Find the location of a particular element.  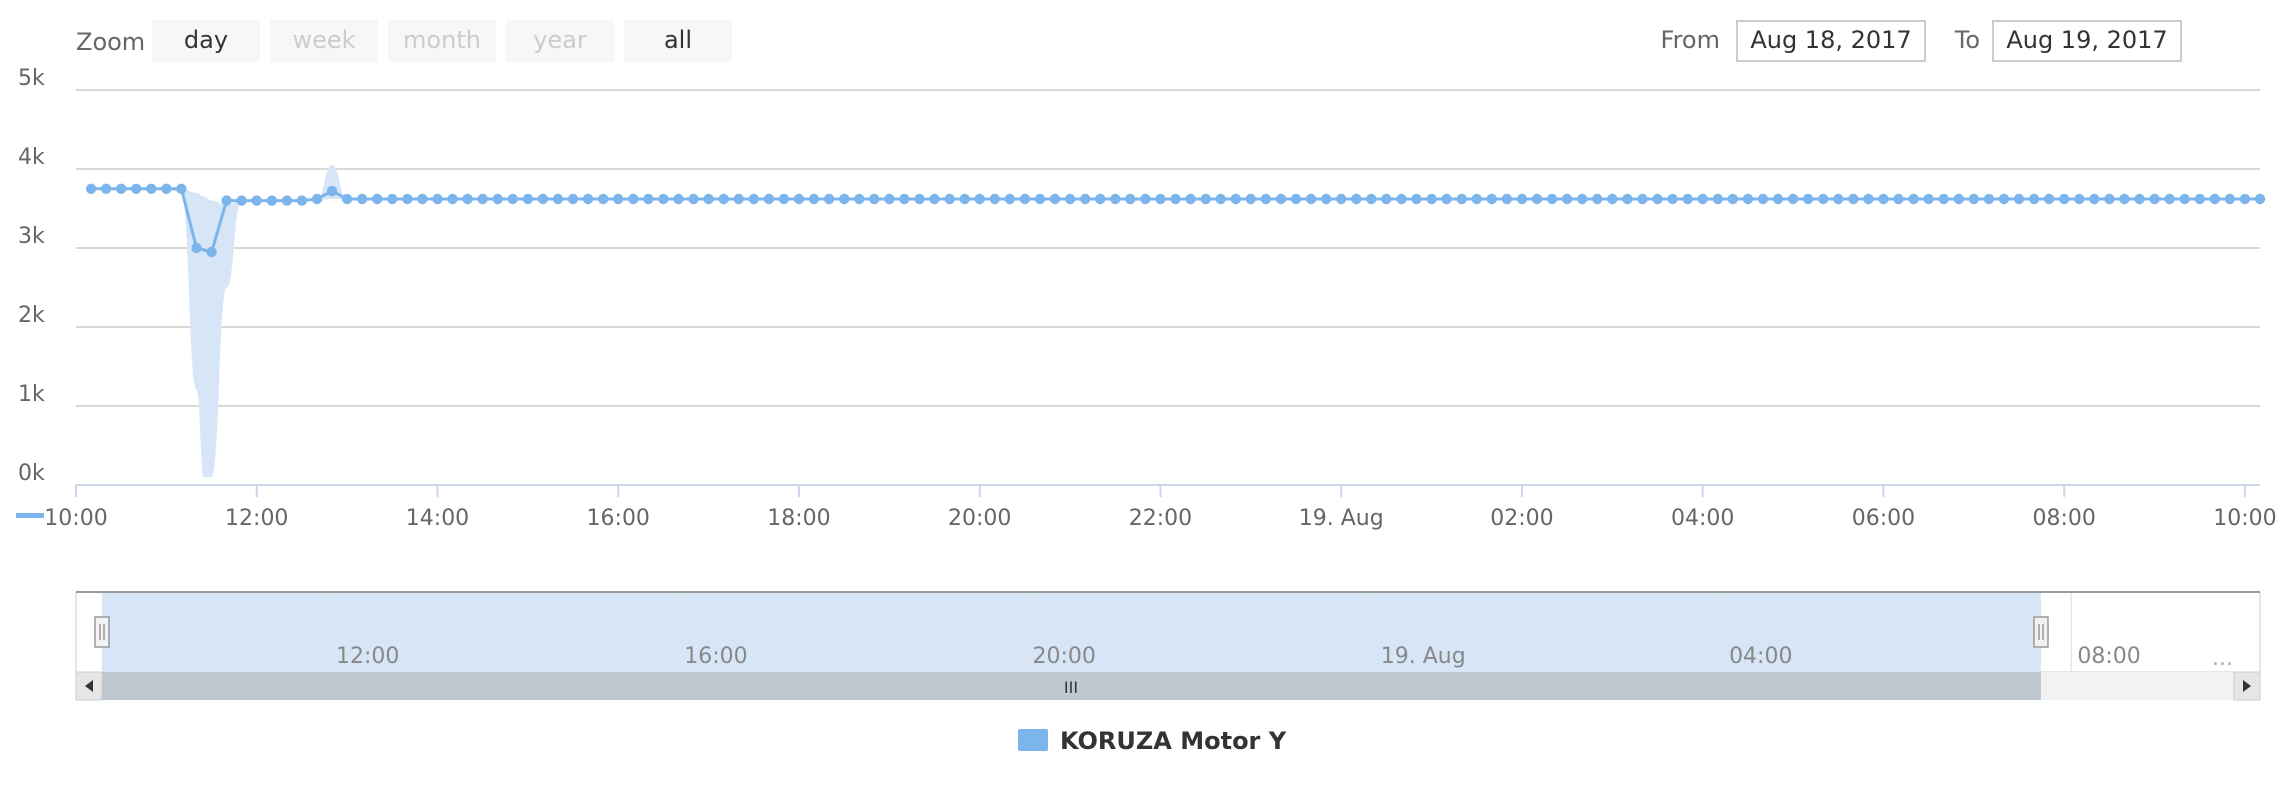

scrollbar-right-arrow is located at coordinates (2247, 686).